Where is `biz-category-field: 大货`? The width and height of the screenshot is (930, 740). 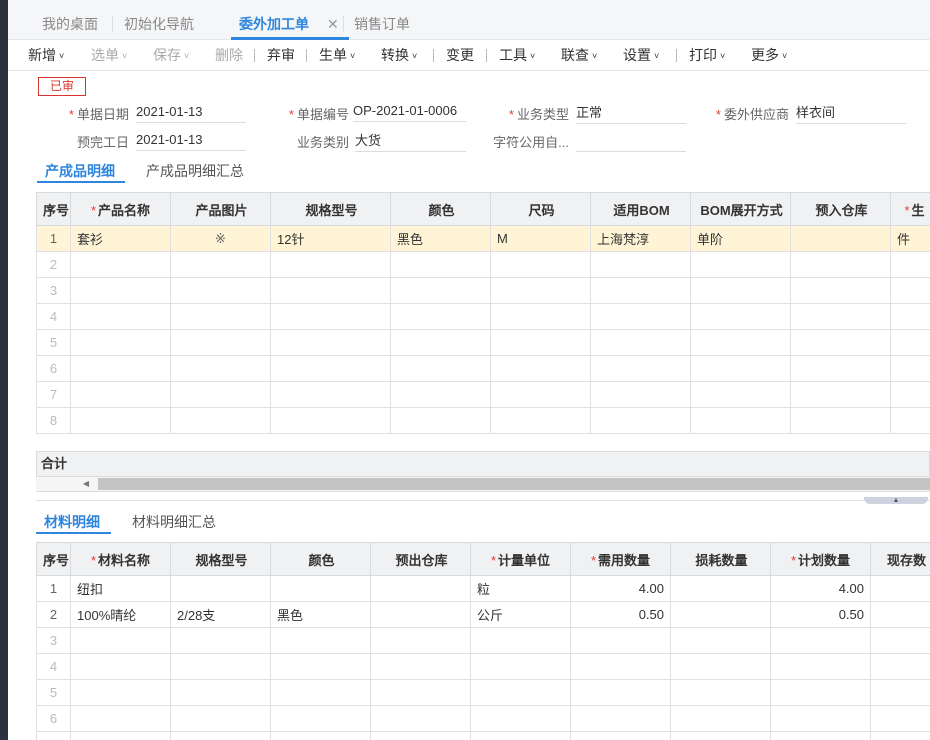 biz-category-field: 大货 is located at coordinates (410, 141).